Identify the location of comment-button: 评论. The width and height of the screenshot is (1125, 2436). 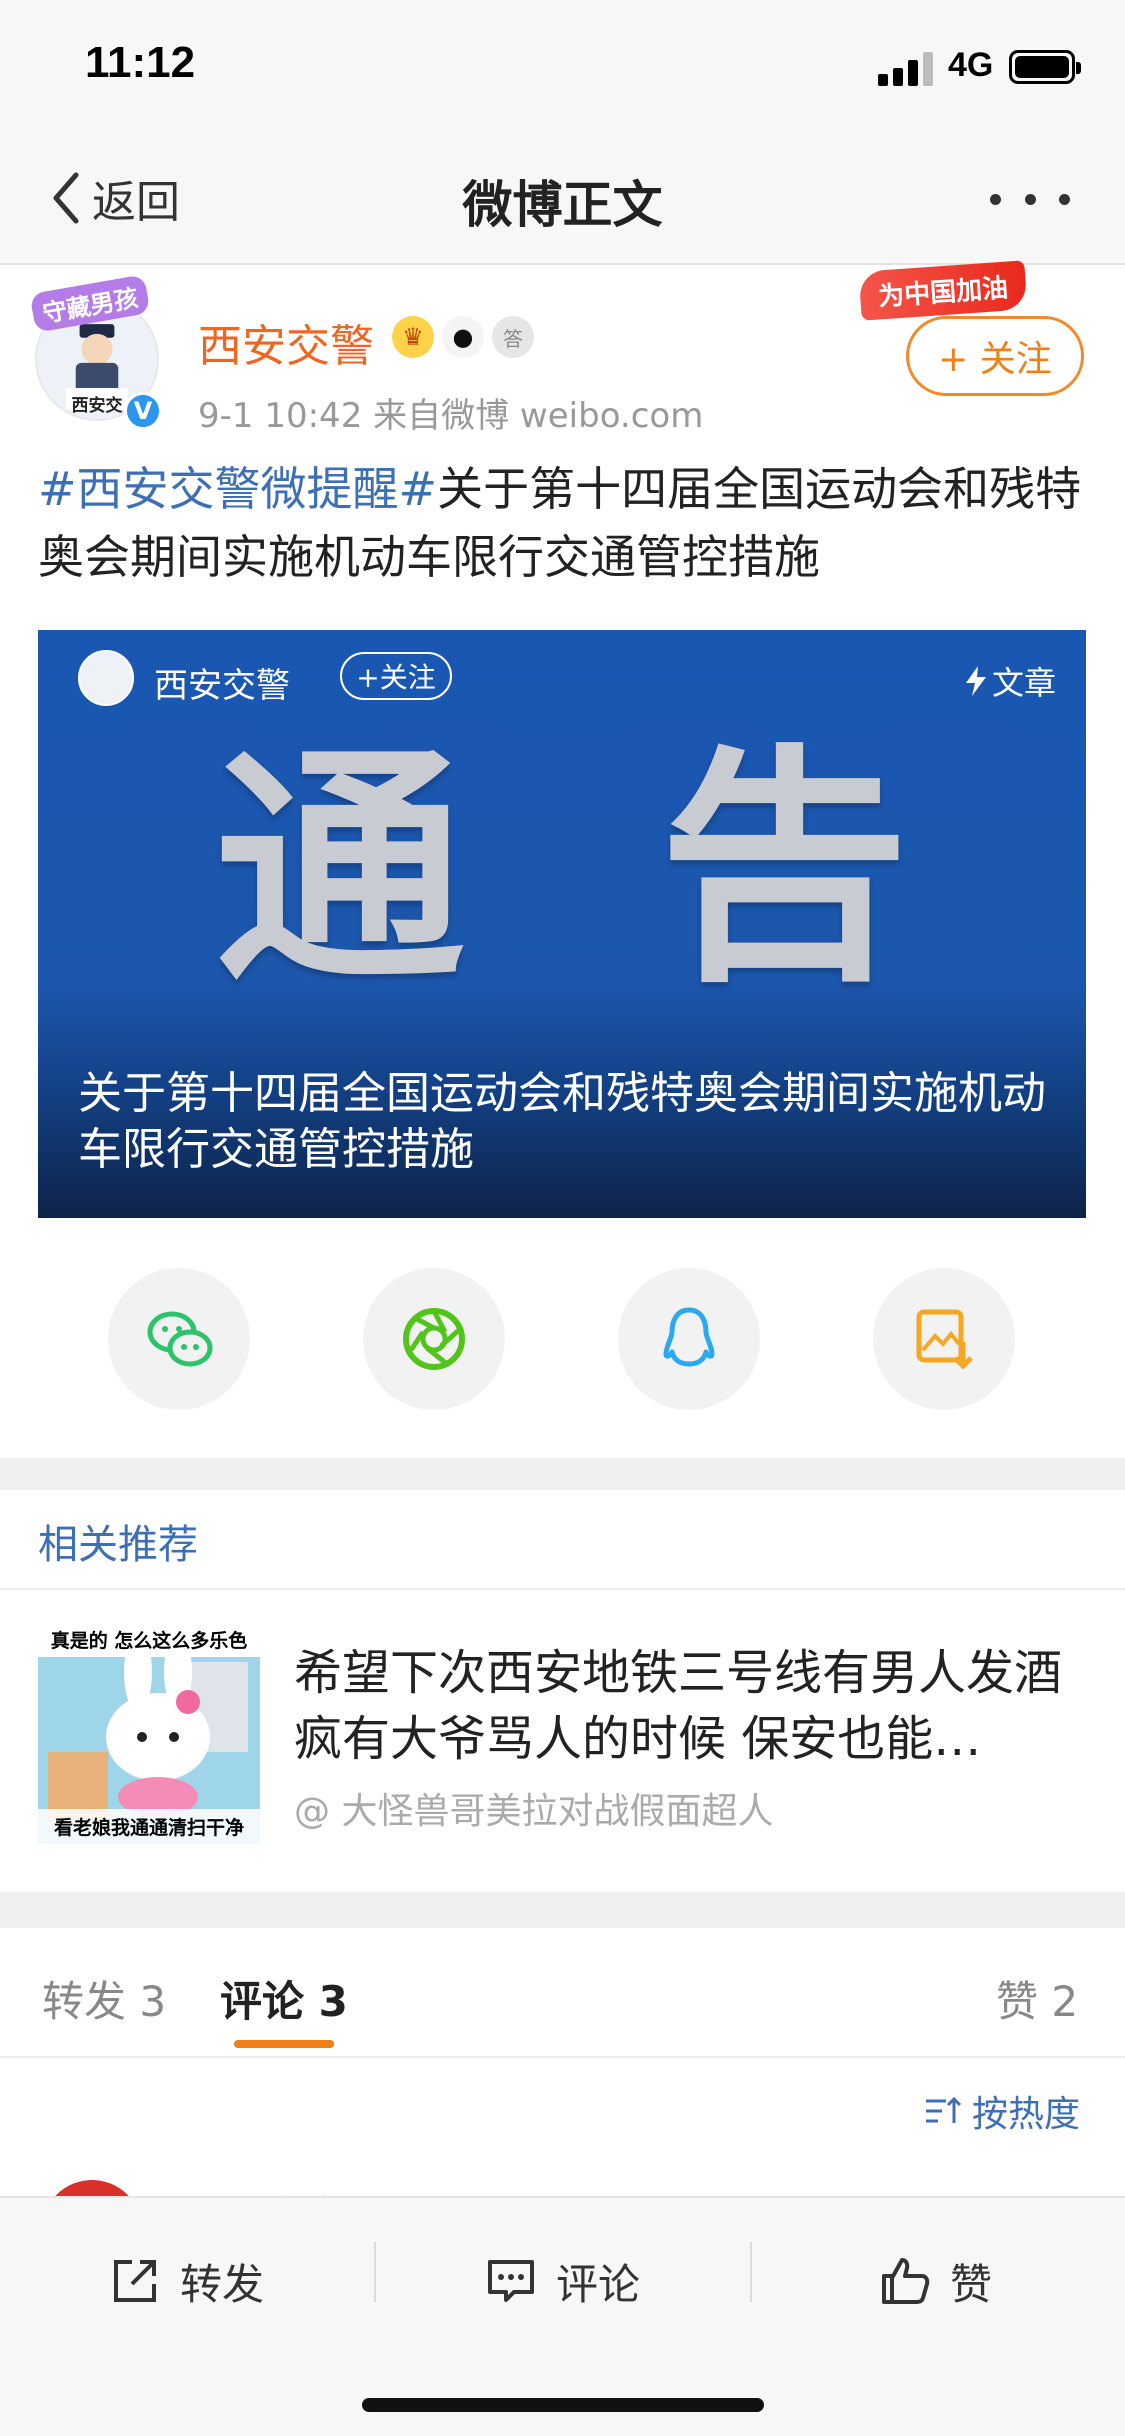
(562, 2281).